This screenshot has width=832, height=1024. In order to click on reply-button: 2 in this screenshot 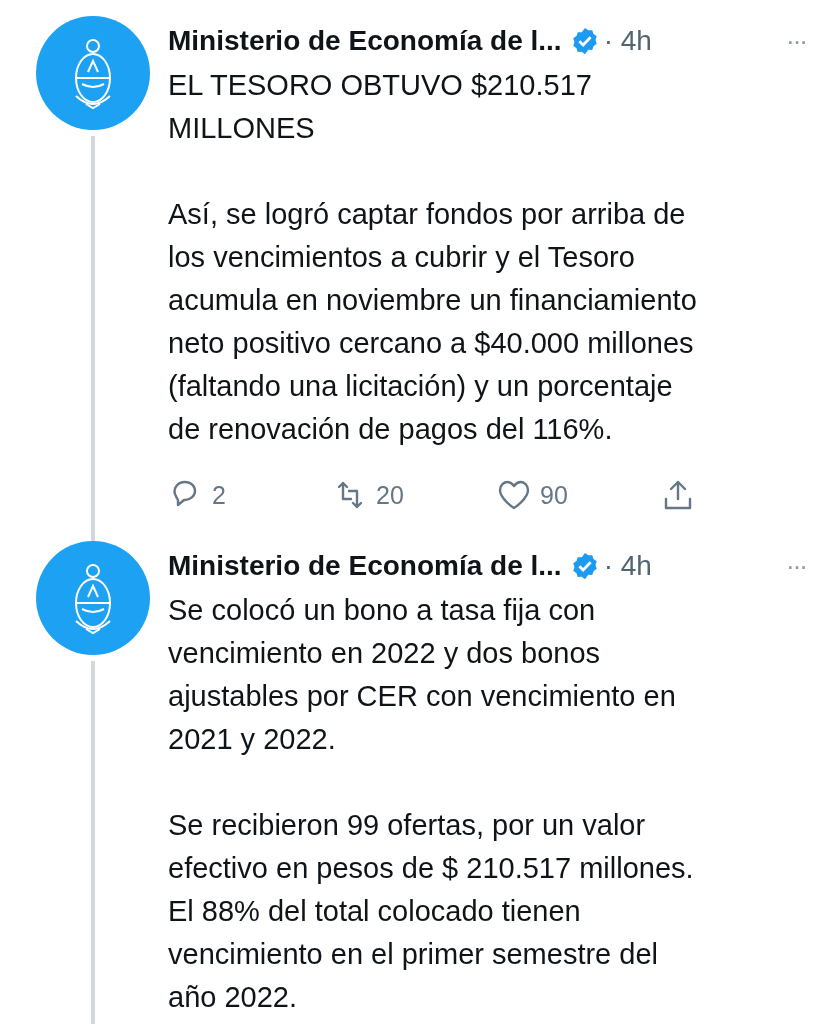, I will do `click(250, 495)`.